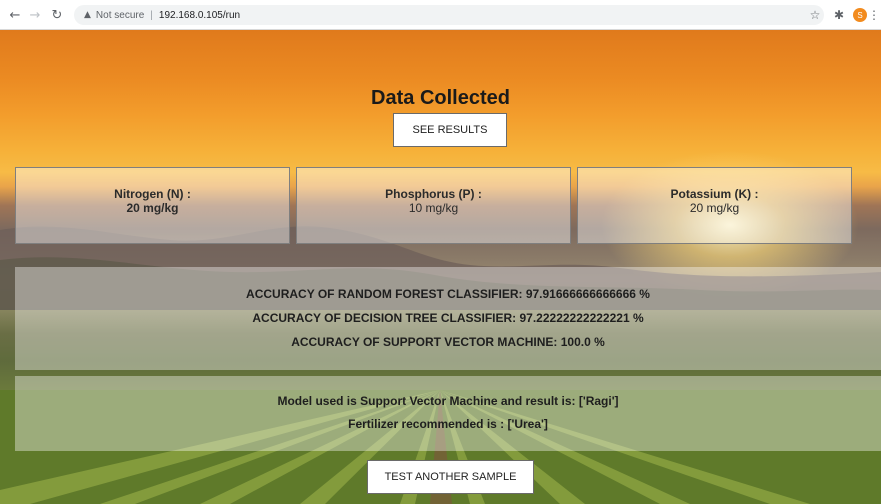 The height and width of the screenshot is (504, 881). I want to click on phosphorus-label: Phosphorus (P) :, so click(433, 194).